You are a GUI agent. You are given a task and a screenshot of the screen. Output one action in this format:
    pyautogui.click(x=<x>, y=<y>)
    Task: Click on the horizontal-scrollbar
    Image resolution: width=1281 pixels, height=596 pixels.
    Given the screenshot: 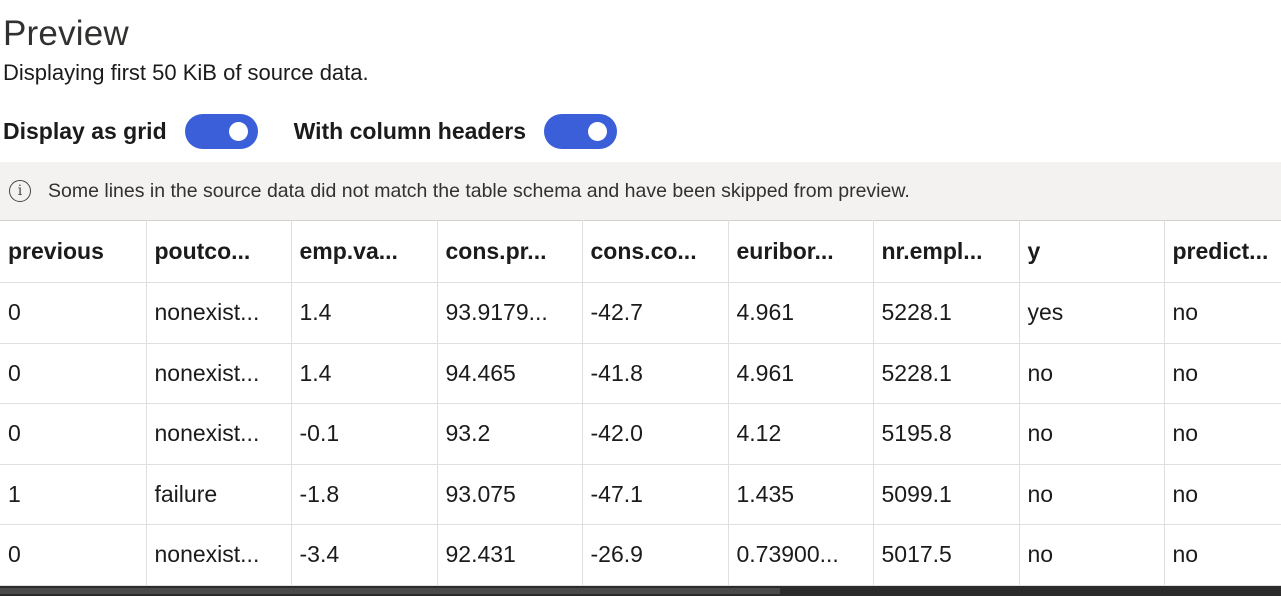 What is the action you would take?
    pyautogui.click(x=640, y=591)
    